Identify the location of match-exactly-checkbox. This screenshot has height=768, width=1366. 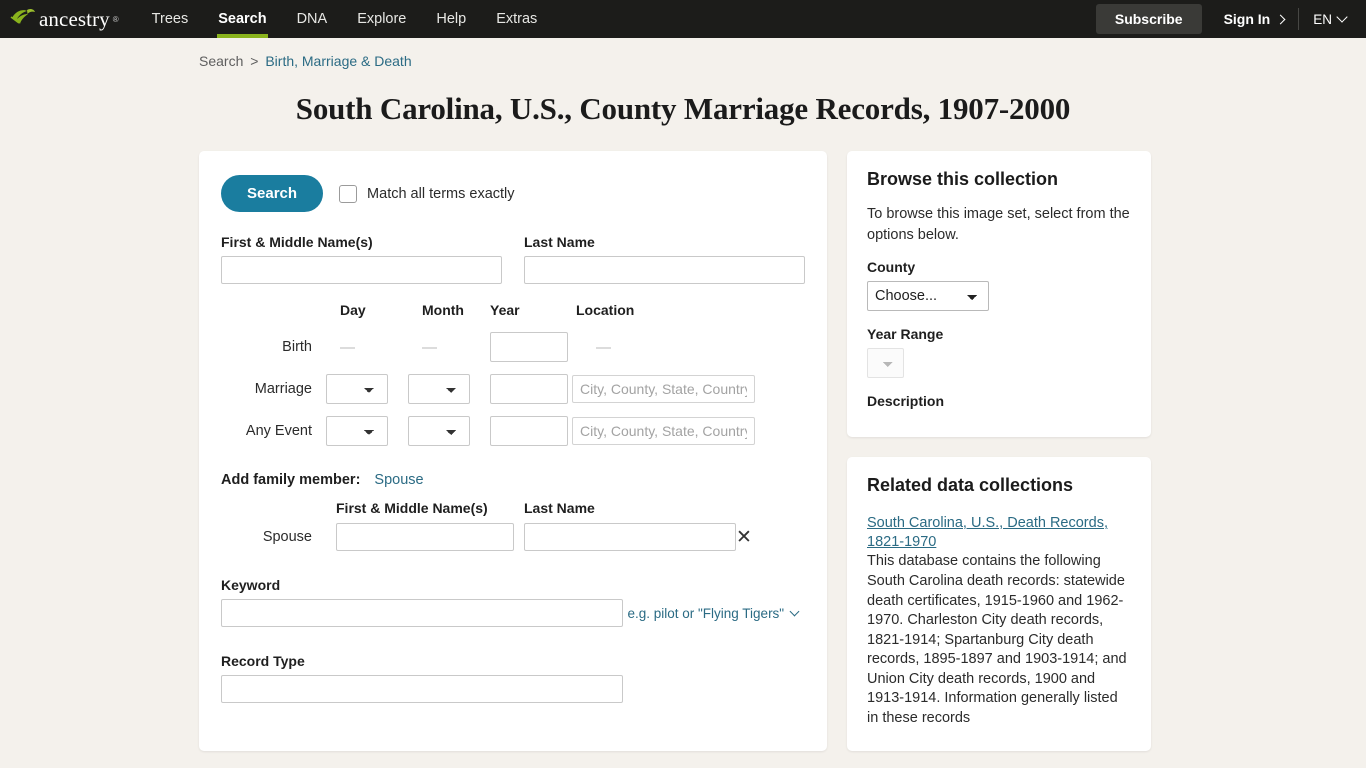
(348, 193).